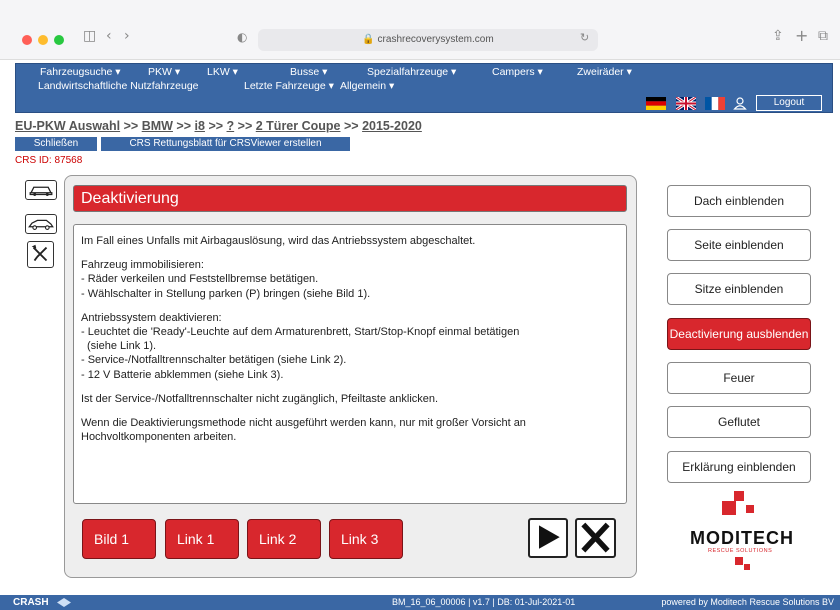 The height and width of the screenshot is (610, 840). Describe the element at coordinates (89, 36) in the screenshot. I see `sidebar-icon: ◫` at that location.